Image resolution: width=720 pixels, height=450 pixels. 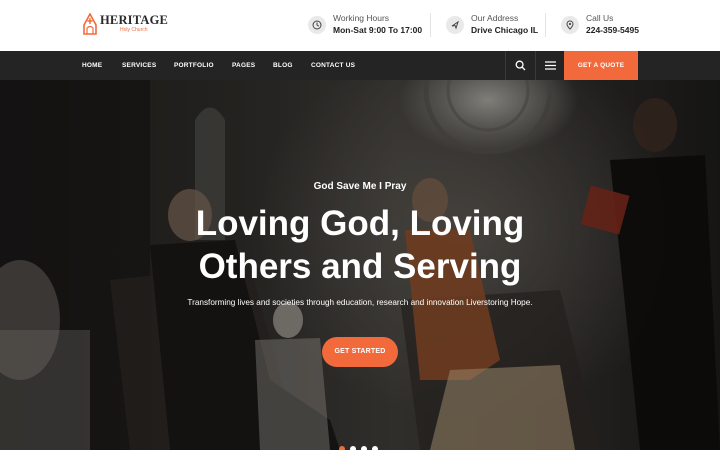 I want to click on menu-icon, so click(x=550, y=65).